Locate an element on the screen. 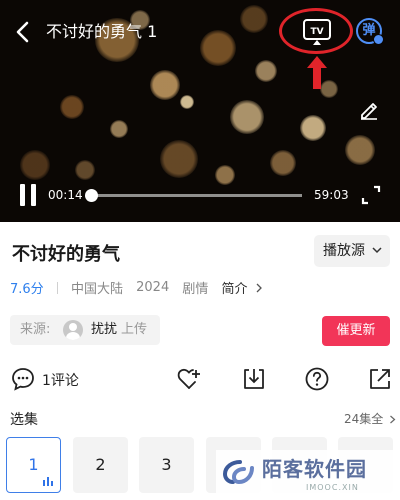  watermark-logo-icon is located at coordinates (238, 472).